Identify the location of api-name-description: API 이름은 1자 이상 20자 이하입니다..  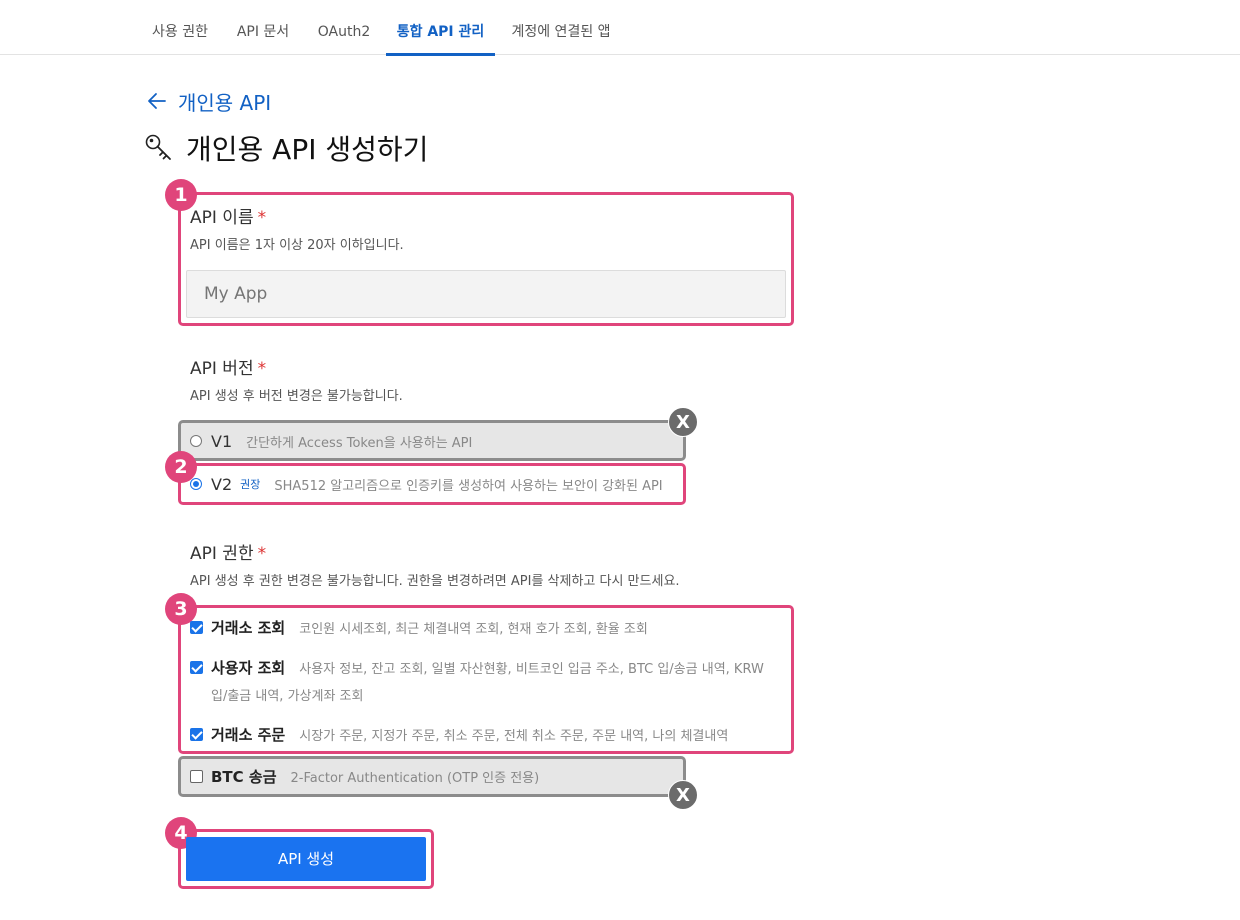
(297, 245).